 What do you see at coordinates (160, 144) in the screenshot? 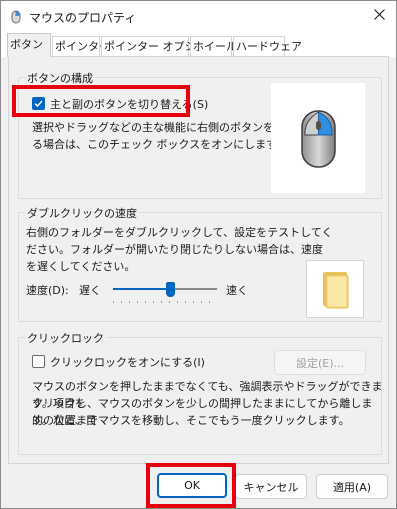
I see `button-config-description-2: る場合は、このチェック ボックスをオンにします。` at bounding box center [160, 144].